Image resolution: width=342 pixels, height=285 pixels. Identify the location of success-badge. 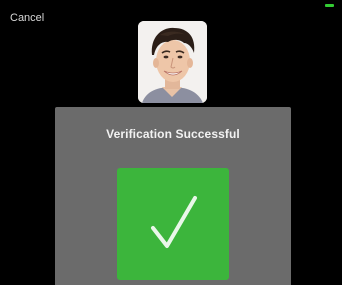
(173, 224).